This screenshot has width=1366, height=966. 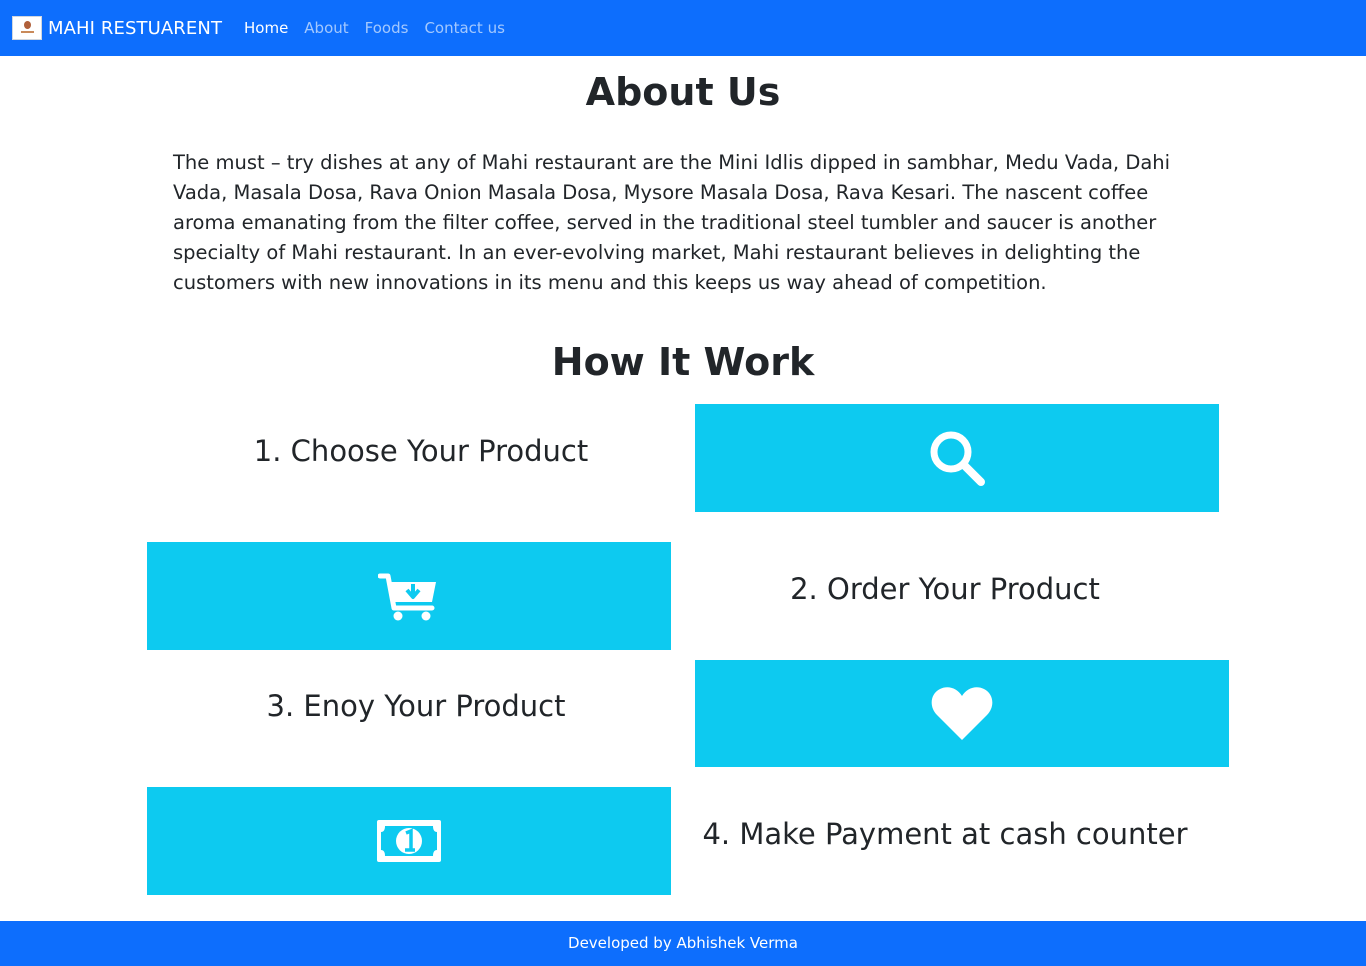 I want to click on heart-icon, so click(x=962, y=713).